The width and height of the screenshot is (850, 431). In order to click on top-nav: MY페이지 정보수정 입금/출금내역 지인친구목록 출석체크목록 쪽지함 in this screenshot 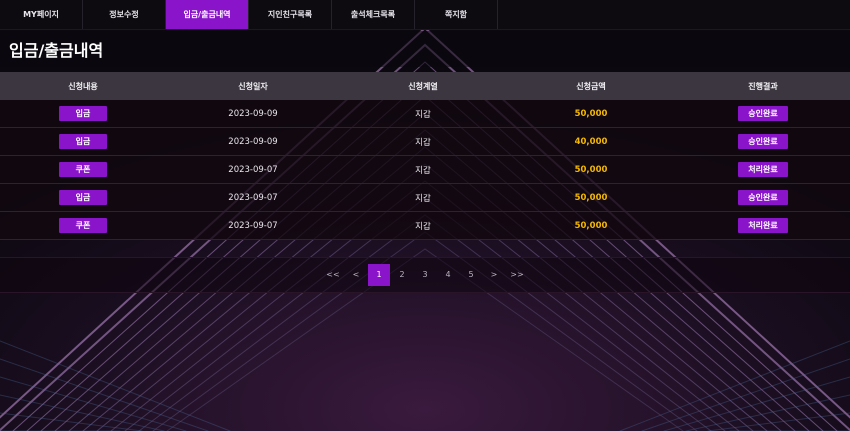, I will do `click(425, 15)`.